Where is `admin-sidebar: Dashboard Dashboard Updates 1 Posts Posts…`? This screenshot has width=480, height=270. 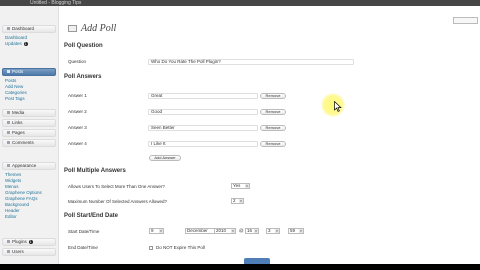
admin-sidebar: Dashboard Dashboard Updates 1 Posts Posts… is located at coordinates (29, 135).